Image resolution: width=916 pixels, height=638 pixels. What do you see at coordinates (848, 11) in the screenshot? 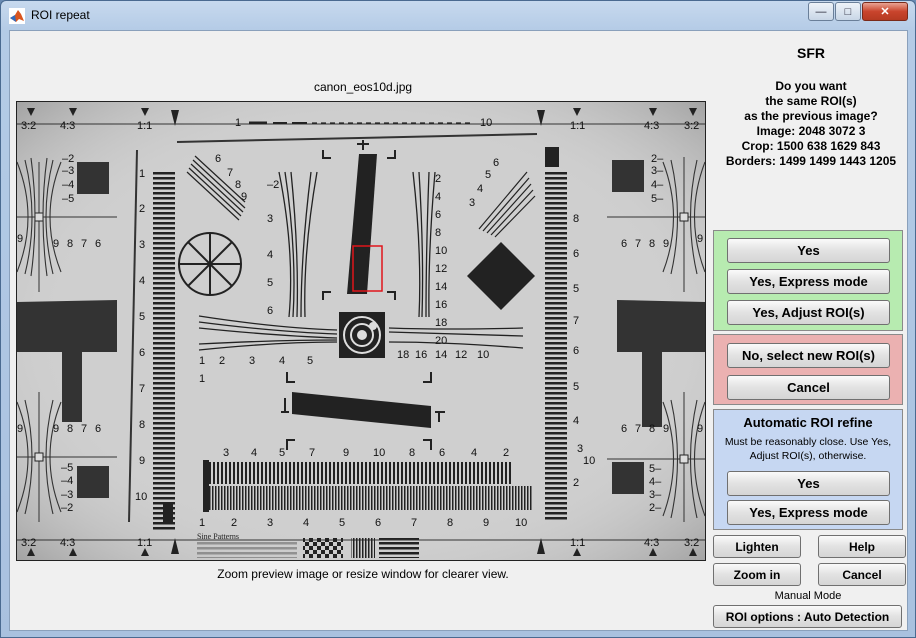
I see `maximize-button: □` at bounding box center [848, 11].